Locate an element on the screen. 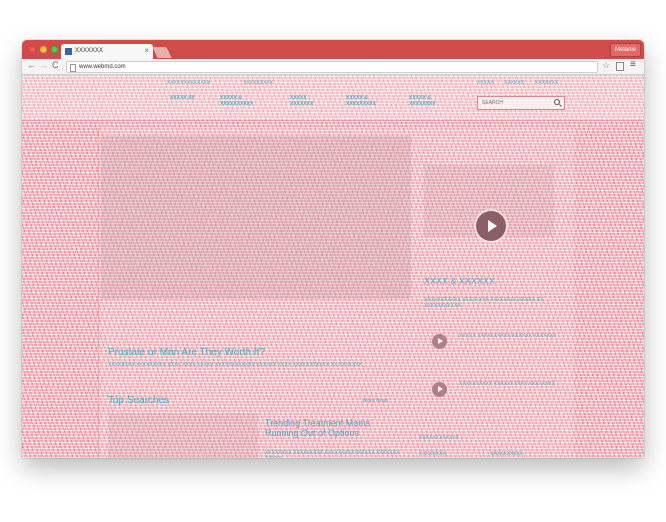 The width and height of the screenshot is (666, 522). hero-headline: Prostate or Man Are They Worth It? is located at coordinates (186, 352).